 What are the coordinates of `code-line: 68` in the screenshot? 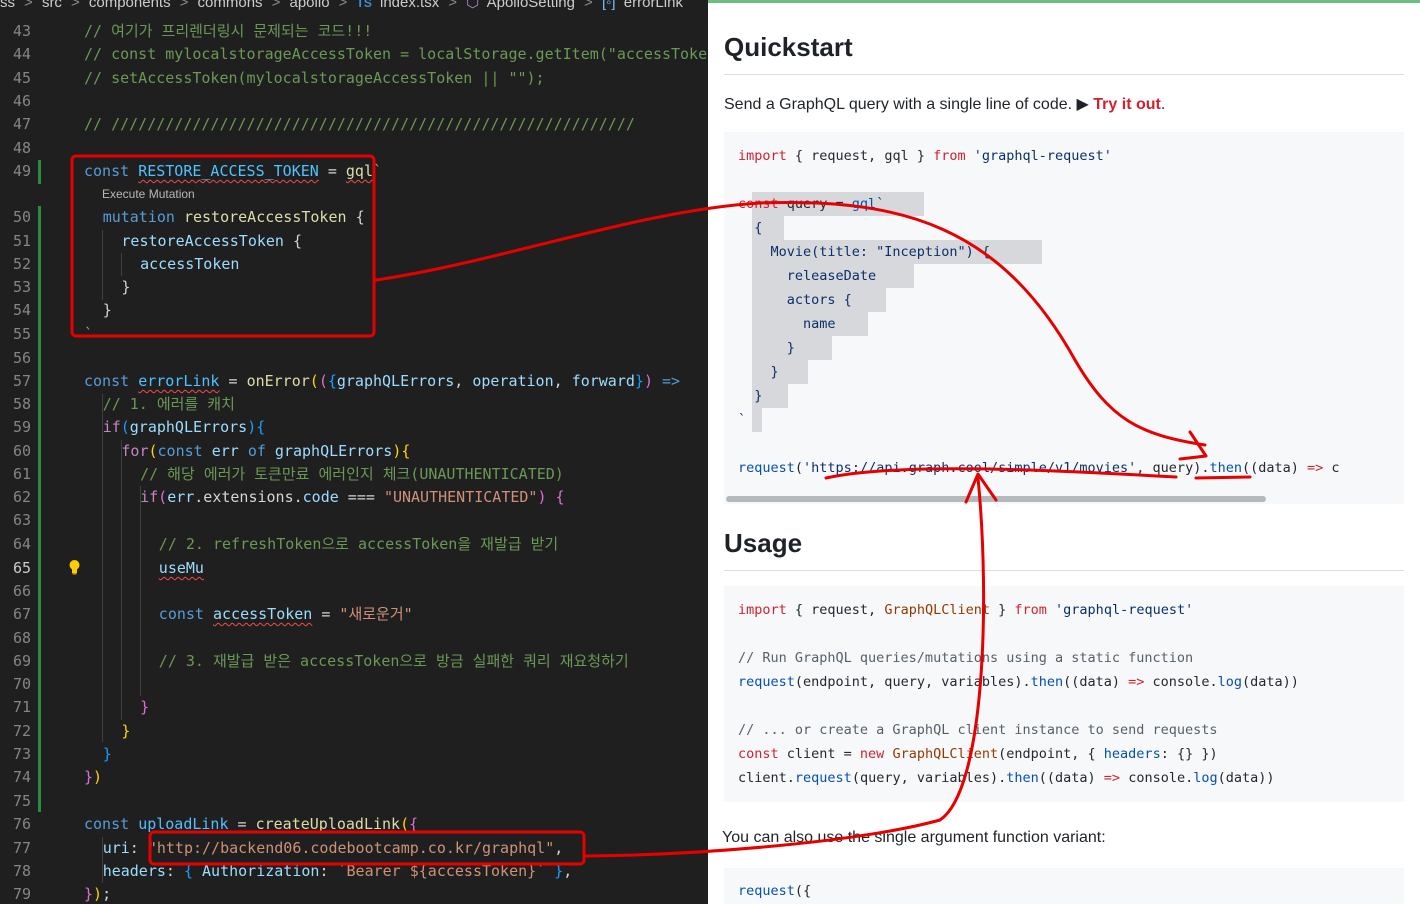 It's located at (354, 638).